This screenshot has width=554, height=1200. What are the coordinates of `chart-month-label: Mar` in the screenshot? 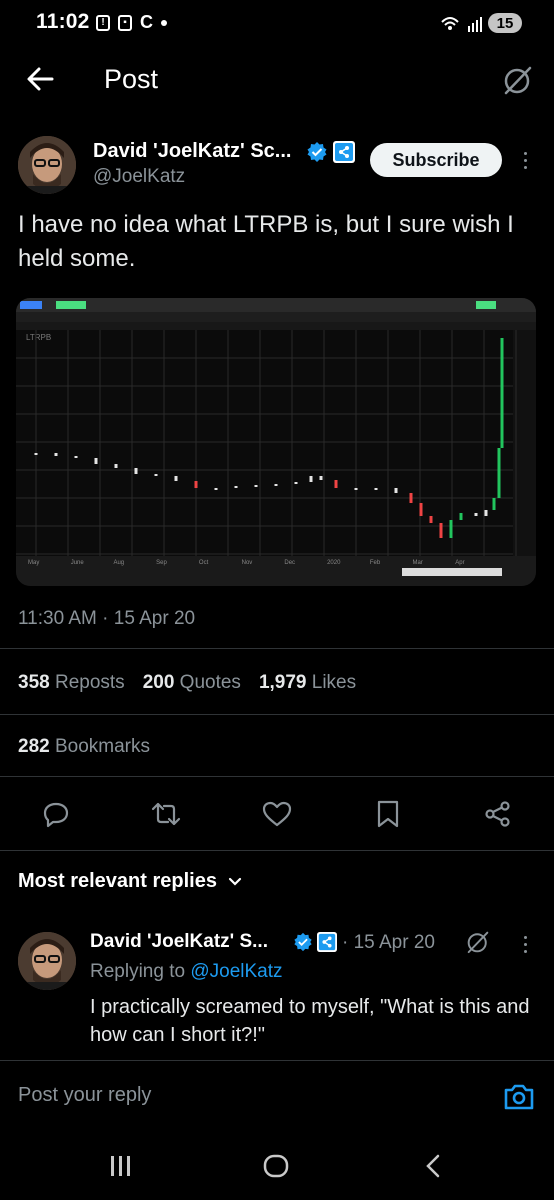 It's located at (418, 563).